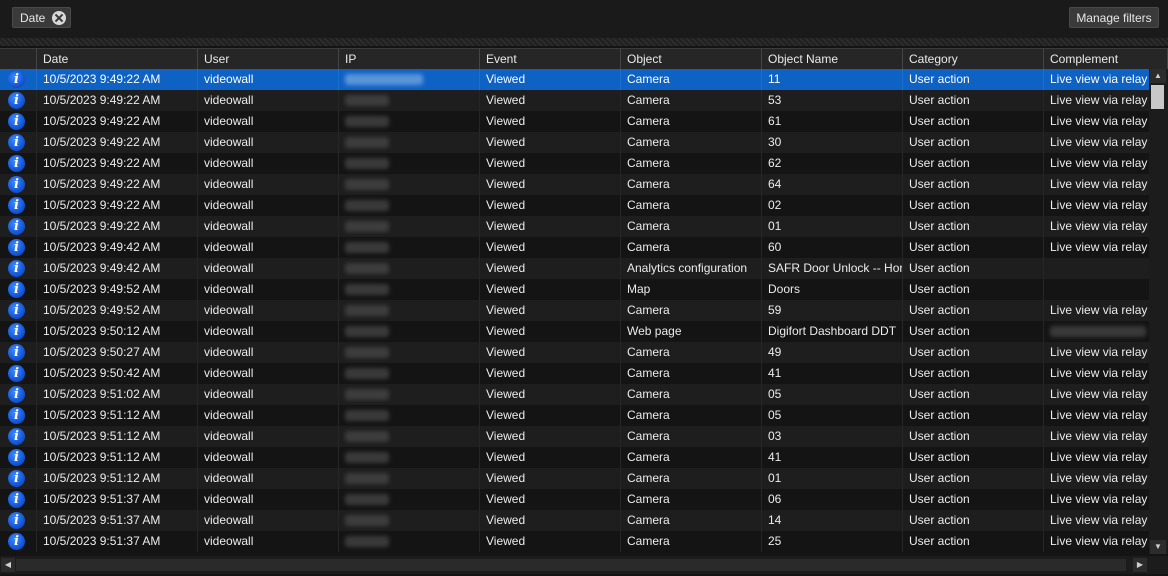 The height and width of the screenshot is (576, 1168). I want to click on horizontal-scrollbar: ◀ ▶, so click(574, 565).